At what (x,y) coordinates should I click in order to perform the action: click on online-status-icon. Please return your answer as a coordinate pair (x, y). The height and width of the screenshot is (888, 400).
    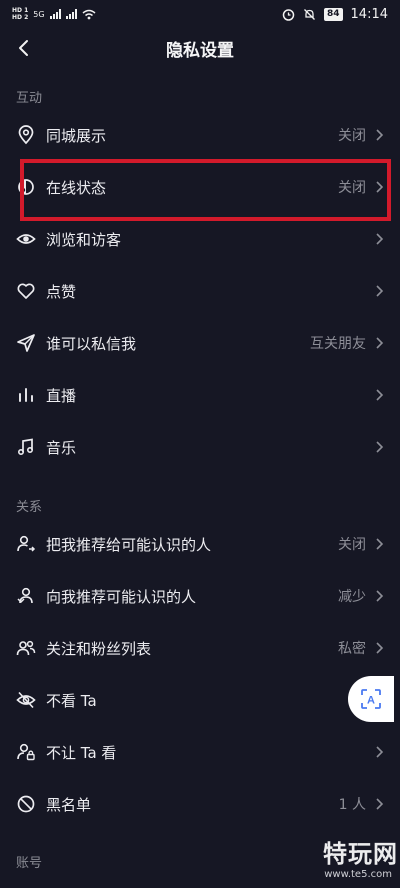
    Looking at the image, I should click on (26, 187).